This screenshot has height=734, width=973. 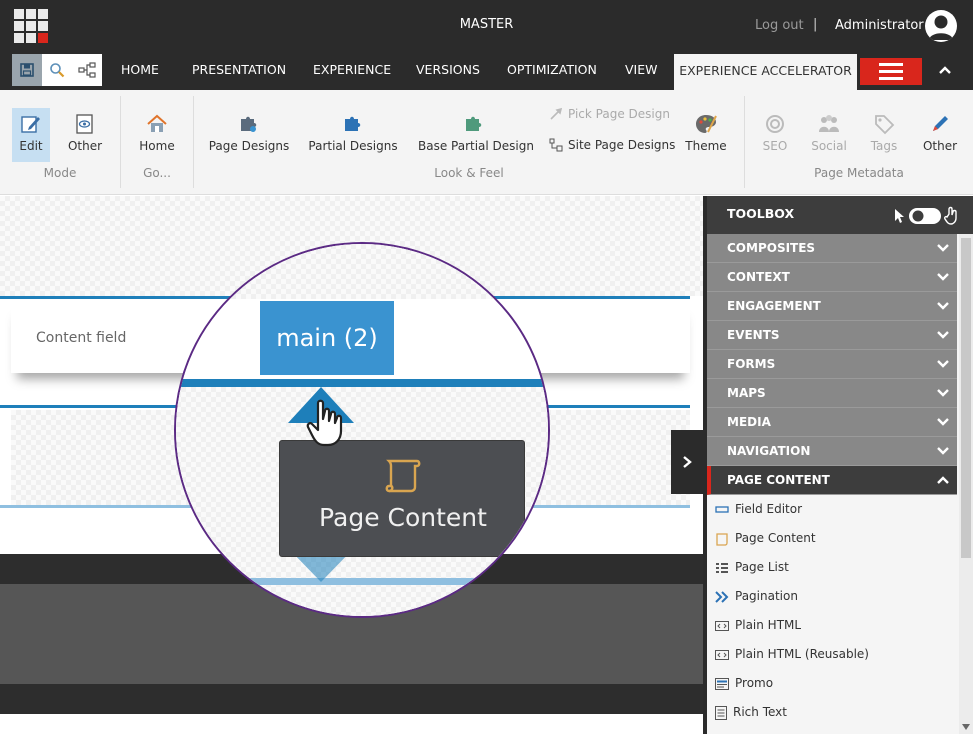 I want to click on toolbox-category-composites: COMPOSITES, so click(x=832, y=248).